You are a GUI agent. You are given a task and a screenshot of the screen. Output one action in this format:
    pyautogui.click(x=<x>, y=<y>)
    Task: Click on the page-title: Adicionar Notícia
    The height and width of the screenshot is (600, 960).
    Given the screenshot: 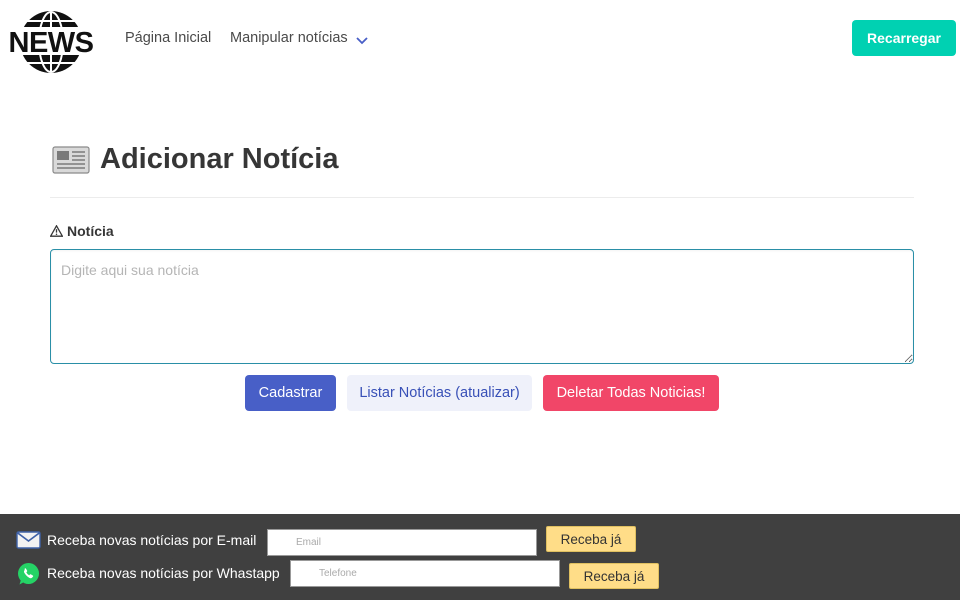 What is the action you would take?
    pyautogui.click(x=219, y=159)
    